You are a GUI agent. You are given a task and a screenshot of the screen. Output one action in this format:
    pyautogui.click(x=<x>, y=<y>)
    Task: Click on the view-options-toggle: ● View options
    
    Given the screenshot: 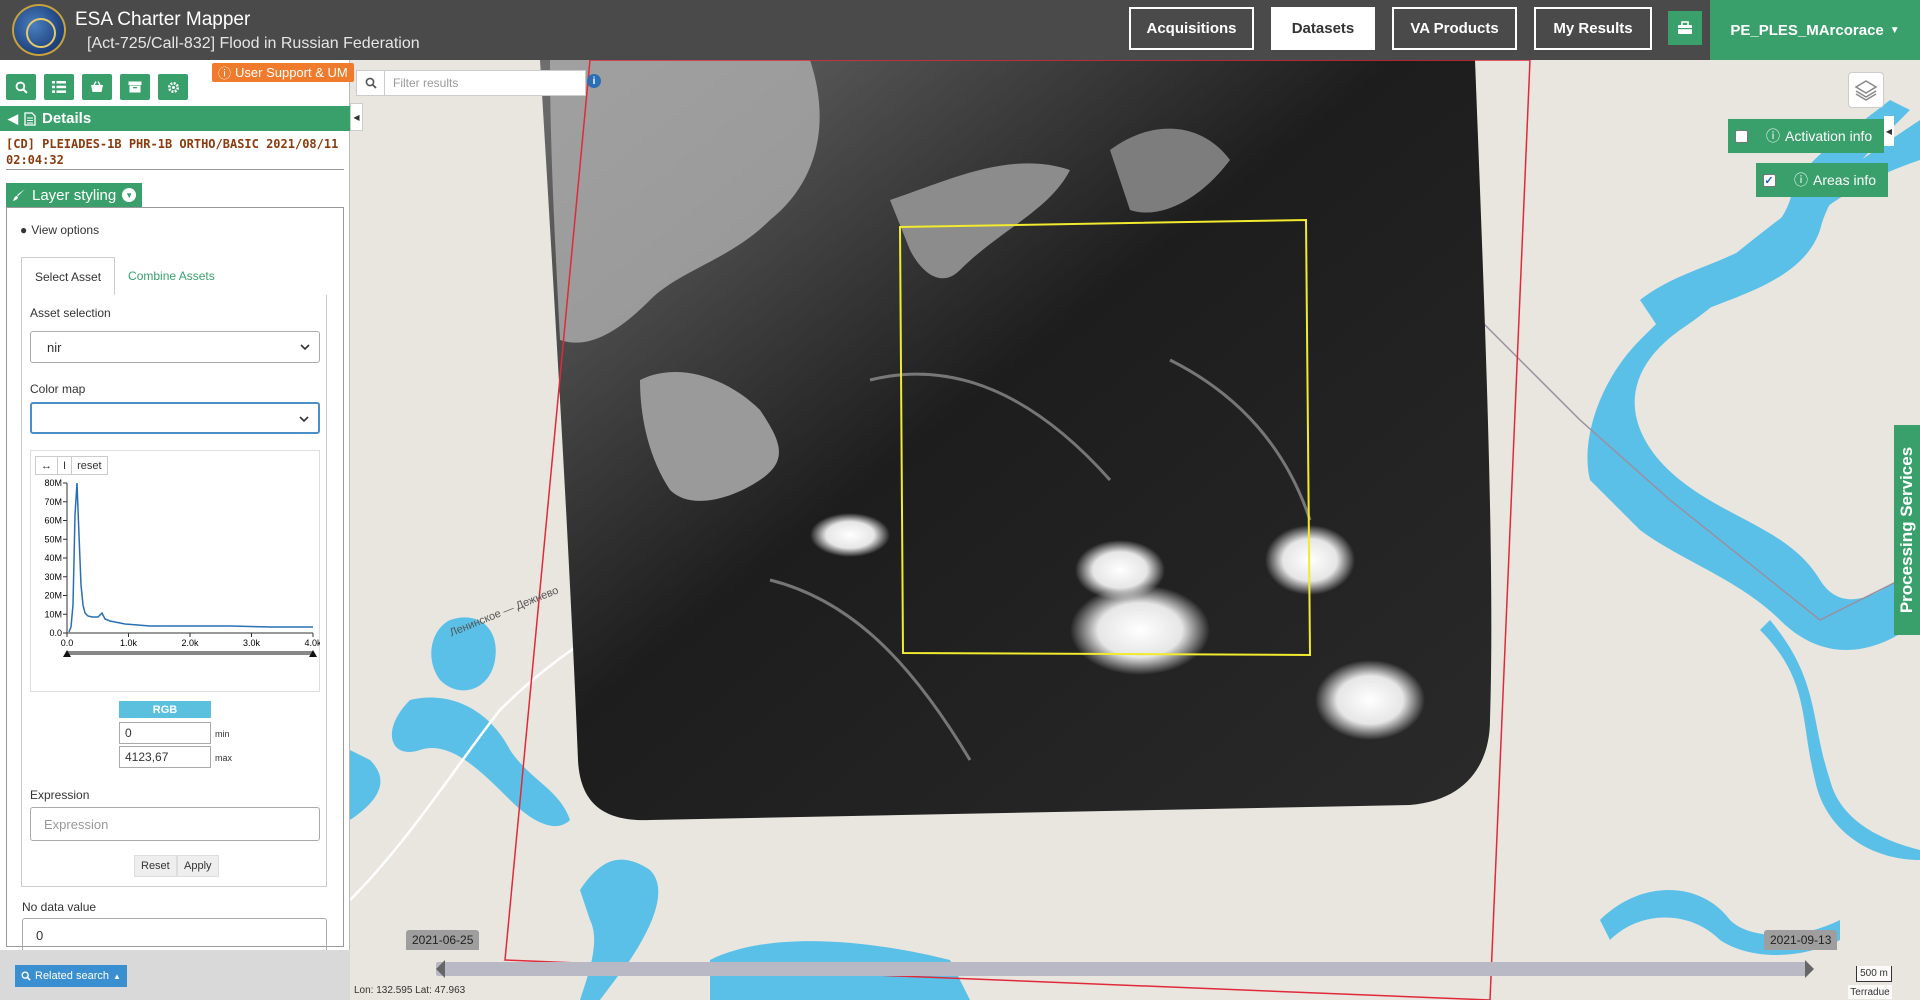 What is the action you would take?
    pyautogui.click(x=59, y=230)
    